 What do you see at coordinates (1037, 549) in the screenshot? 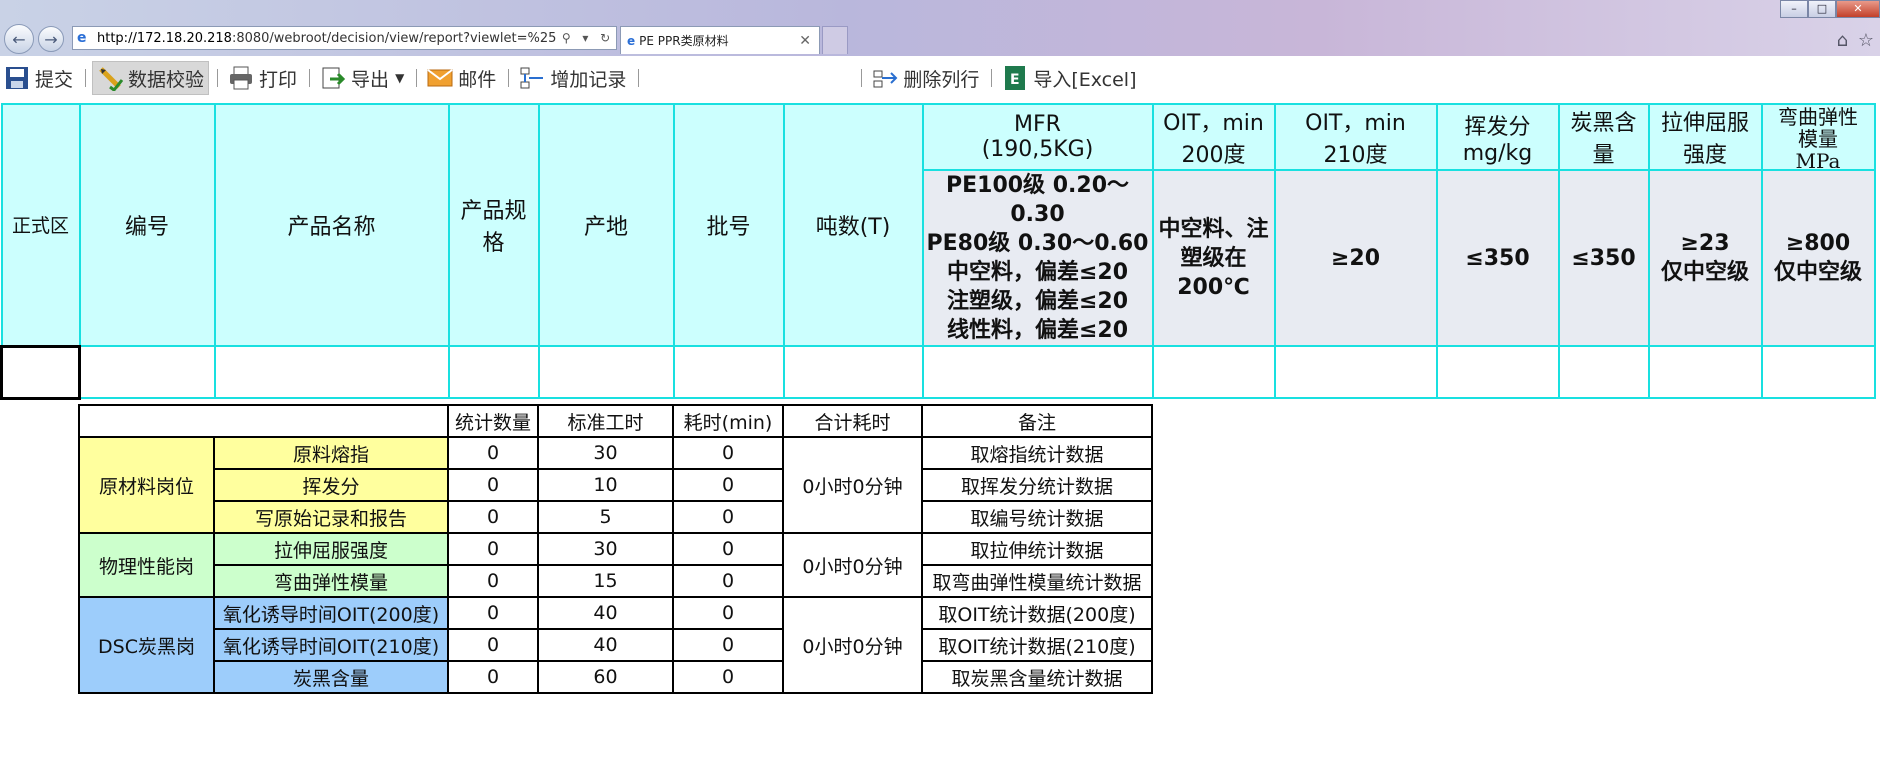
I see `item-note: 取拉伸统计数据` at bounding box center [1037, 549].